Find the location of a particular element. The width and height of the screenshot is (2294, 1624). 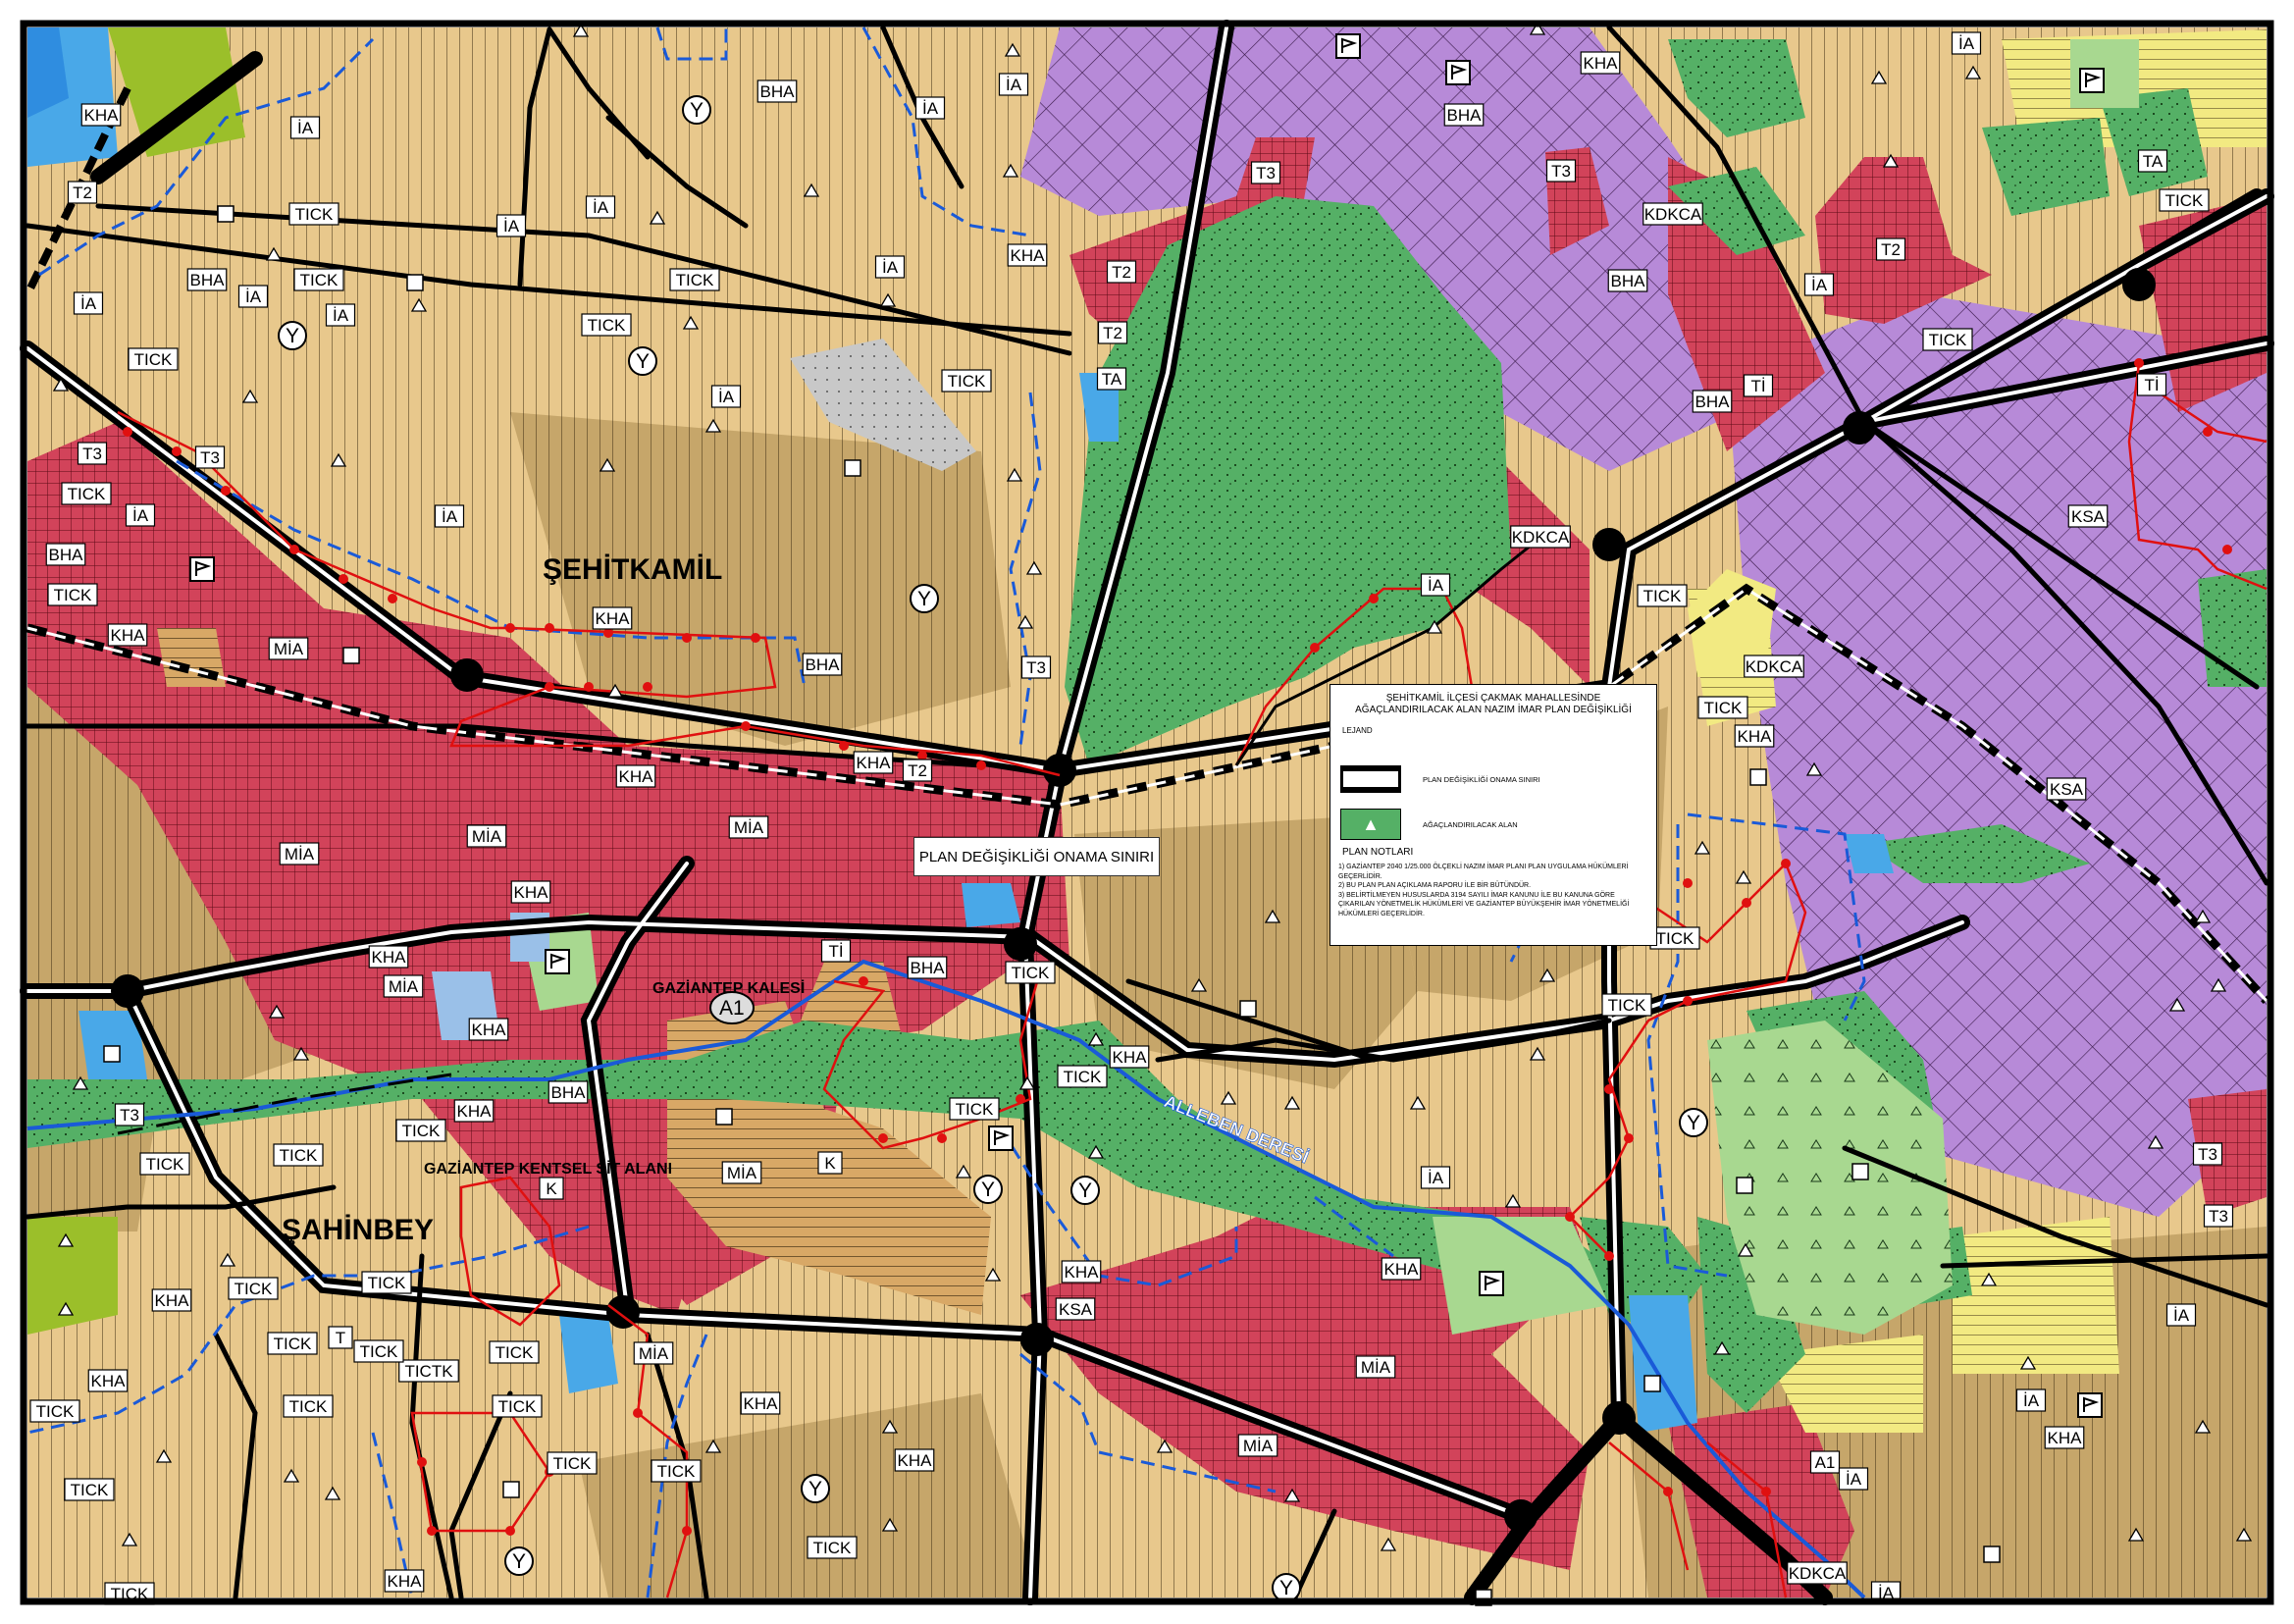

legend-item-boundary: PLAN DEĞİŞİKLİĞİ ONAMA SINIRI is located at coordinates (1440, 779).